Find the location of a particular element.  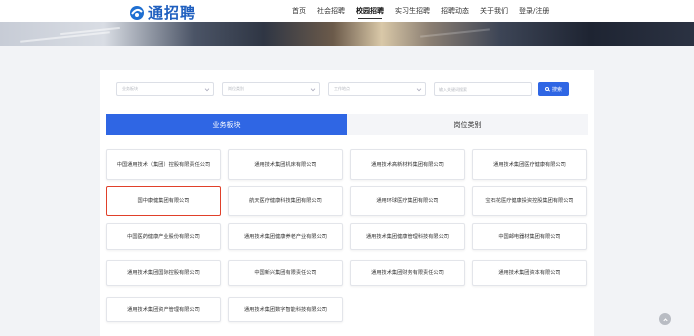

company-card: 宝石花医疗健康投资控股集团有限公司 is located at coordinates (529, 201).